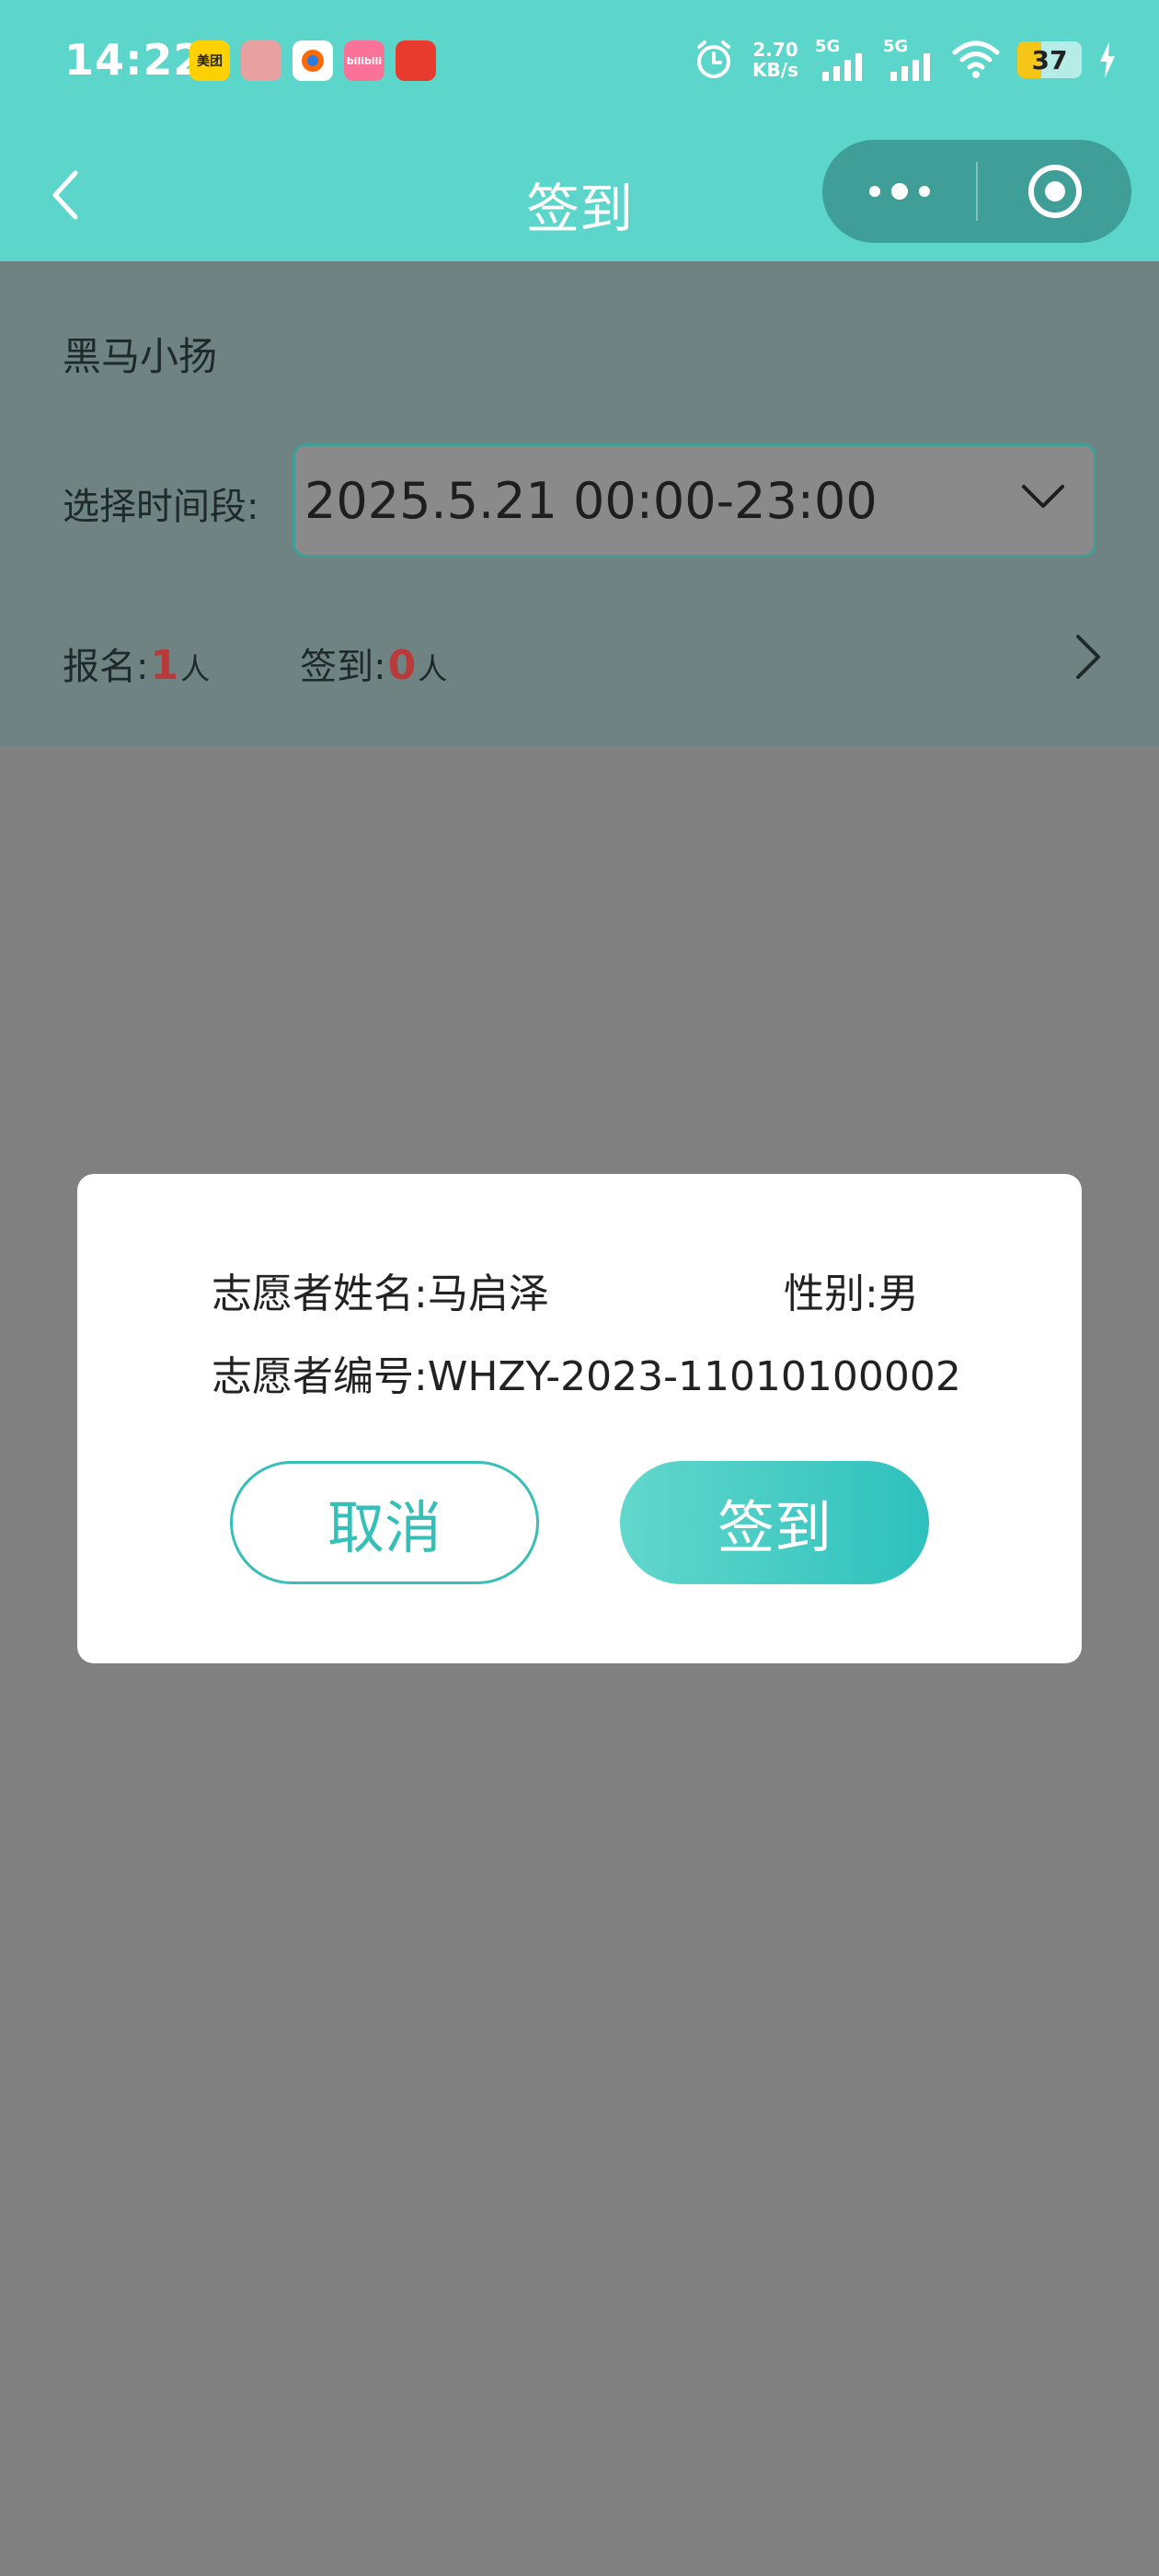 Image resolution: width=1159 pixels, height=2576 pixels. What do you see at coordinates (579, 195) in the screenshot?
I see `nav-bar: 签到` at bounding box center [579, 195].